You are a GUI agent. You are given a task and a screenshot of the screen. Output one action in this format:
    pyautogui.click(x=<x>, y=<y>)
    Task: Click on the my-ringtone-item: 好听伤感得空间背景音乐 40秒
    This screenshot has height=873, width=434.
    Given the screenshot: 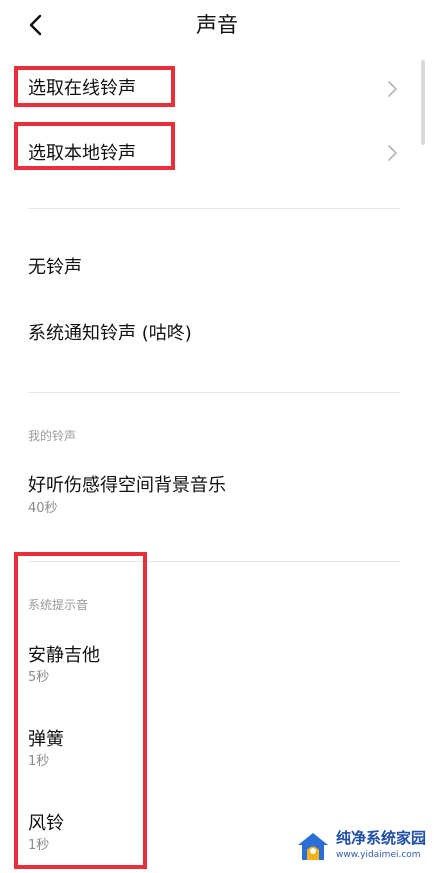 What is the action you would take?
    pyautogui.click(x=210, y=497)
    